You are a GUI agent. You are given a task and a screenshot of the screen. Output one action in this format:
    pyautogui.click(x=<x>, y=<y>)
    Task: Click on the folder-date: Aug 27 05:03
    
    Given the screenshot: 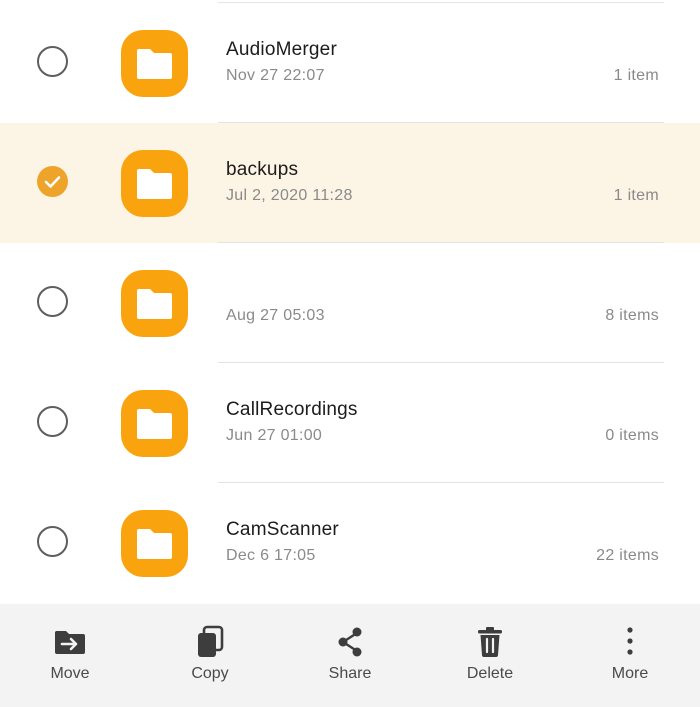 What is the action you would take?
    pyautogui.click(x=275, y=315)
    